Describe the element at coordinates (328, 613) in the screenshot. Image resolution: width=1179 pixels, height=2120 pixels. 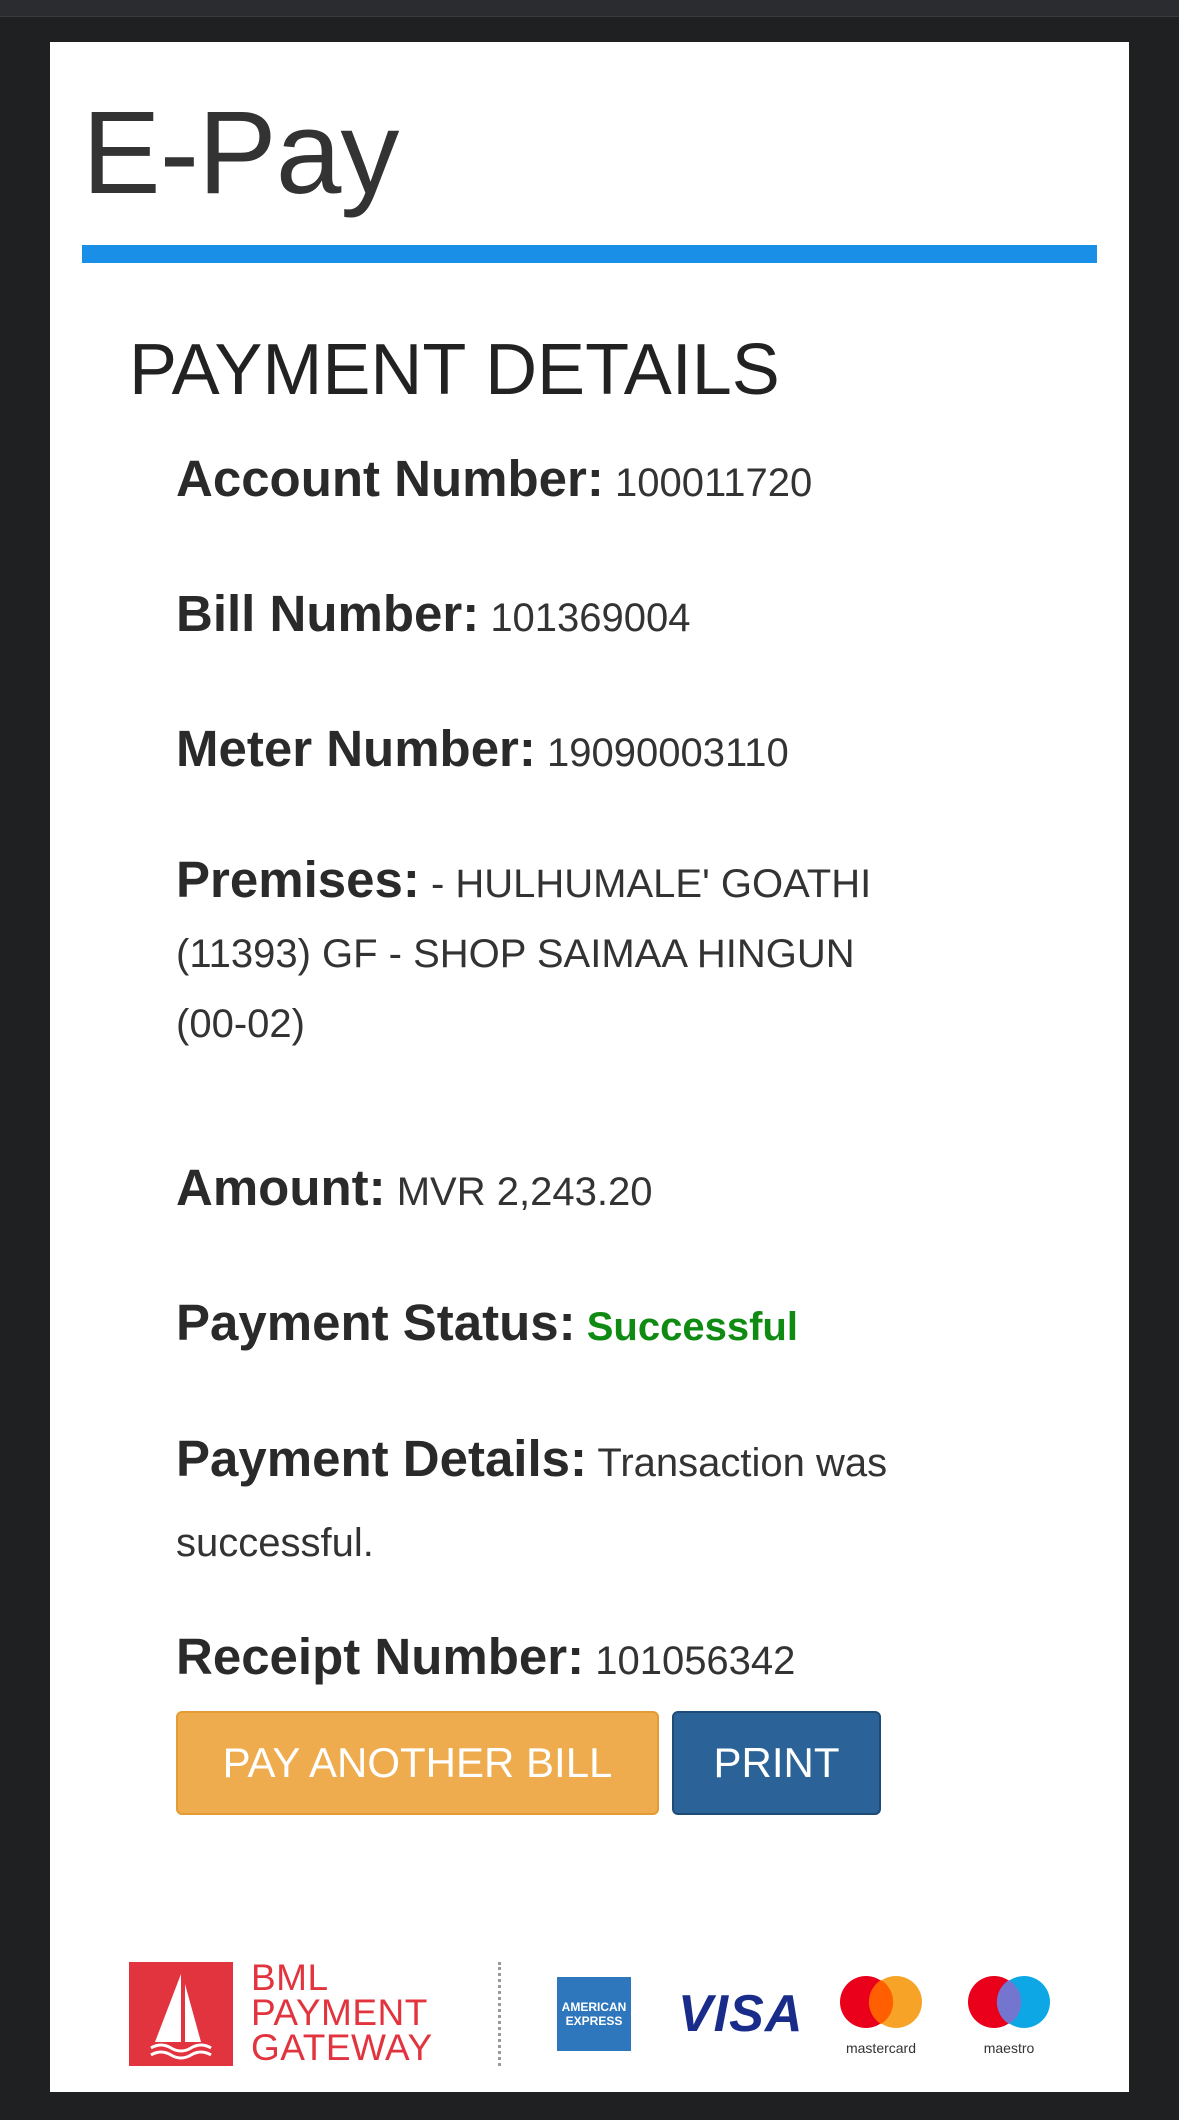
I see `bill-number-label: Bill Number:` at that location.